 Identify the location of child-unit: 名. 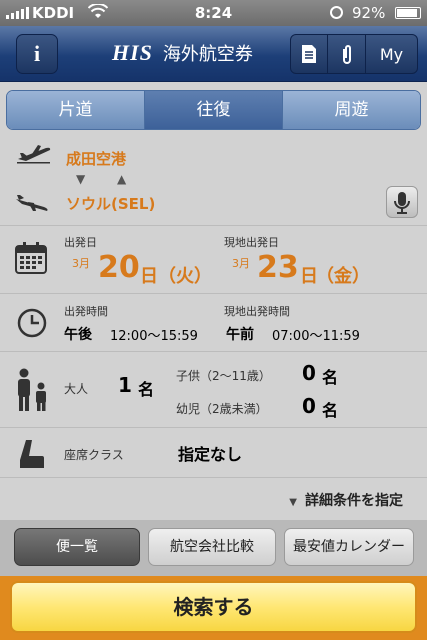
(330, 377).